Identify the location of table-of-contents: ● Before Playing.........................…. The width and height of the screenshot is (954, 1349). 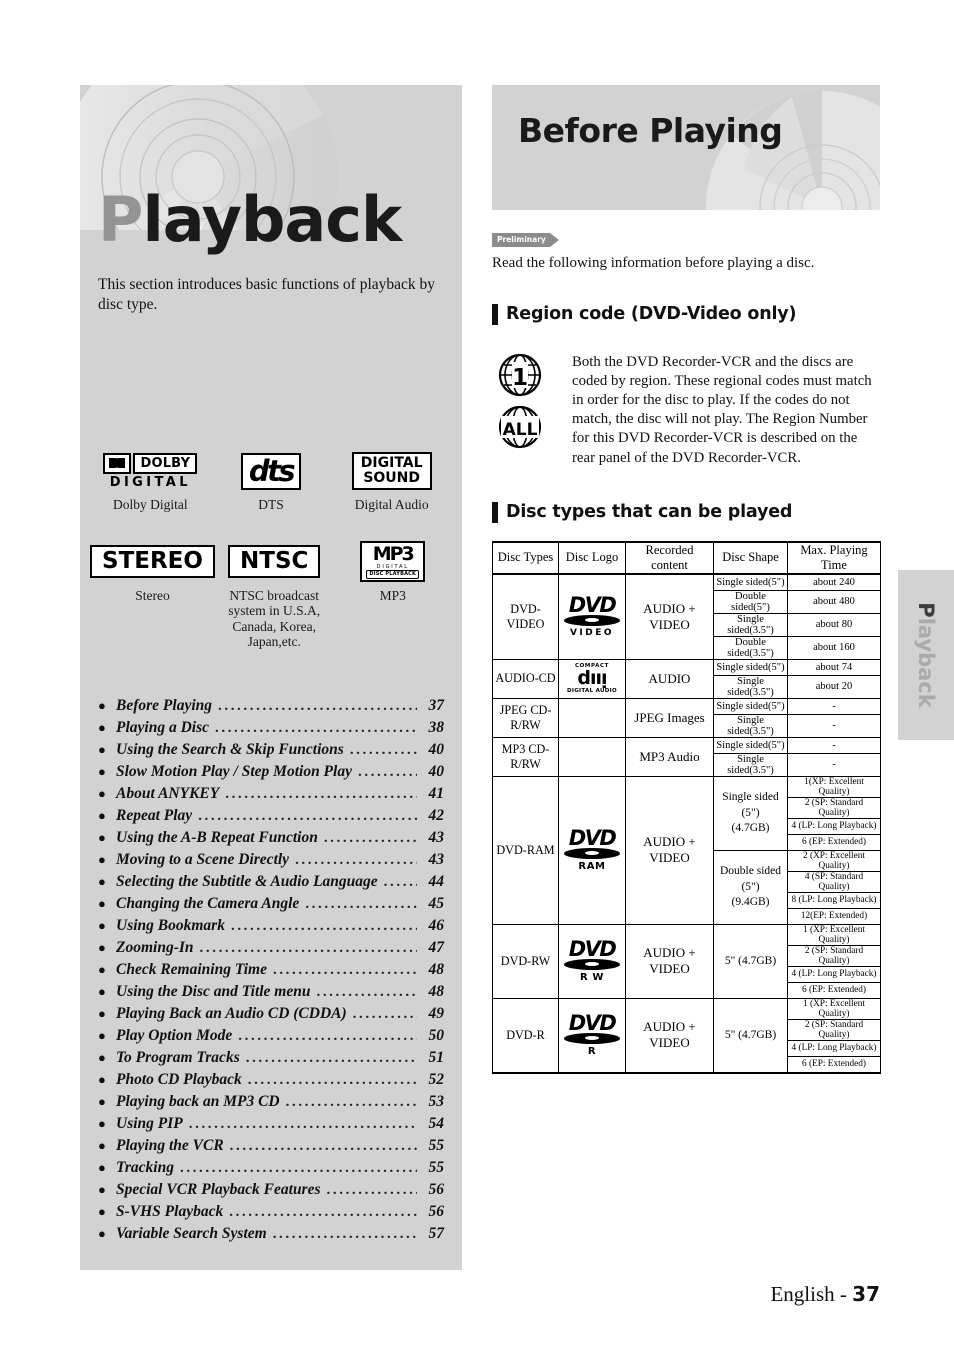
(271, 970).